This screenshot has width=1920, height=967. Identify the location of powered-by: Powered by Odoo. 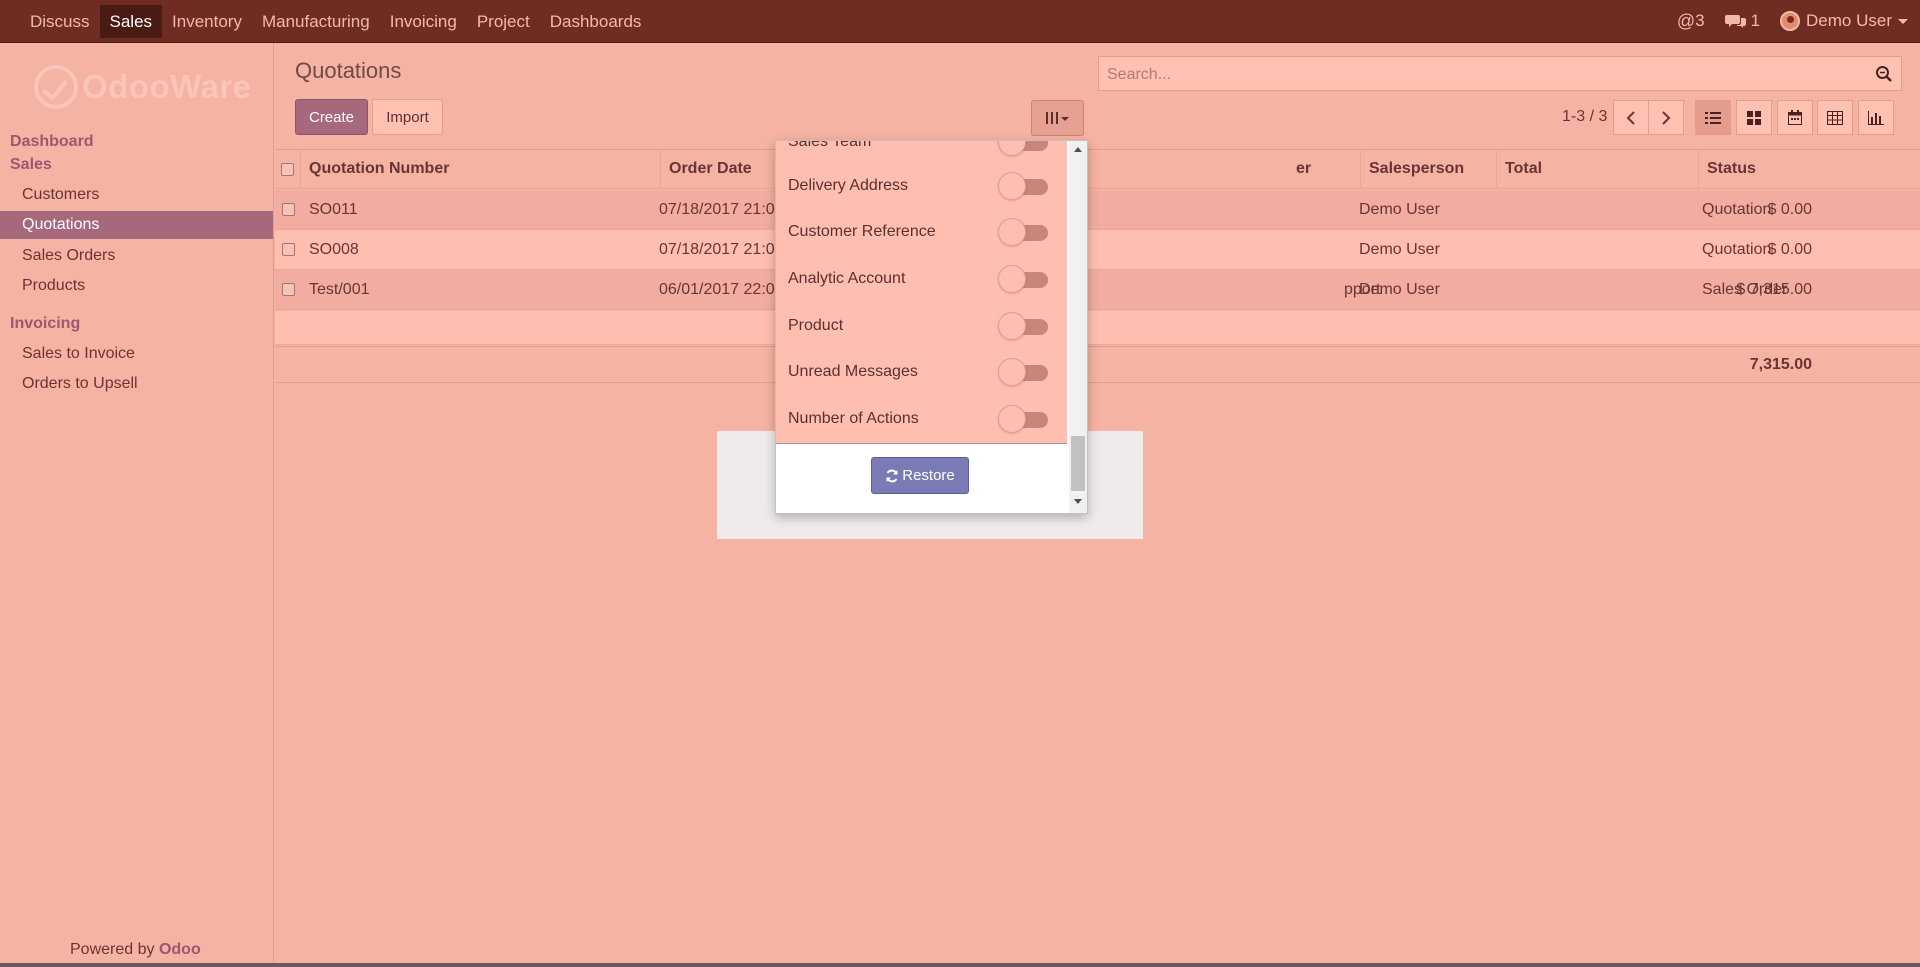
(135, 950).